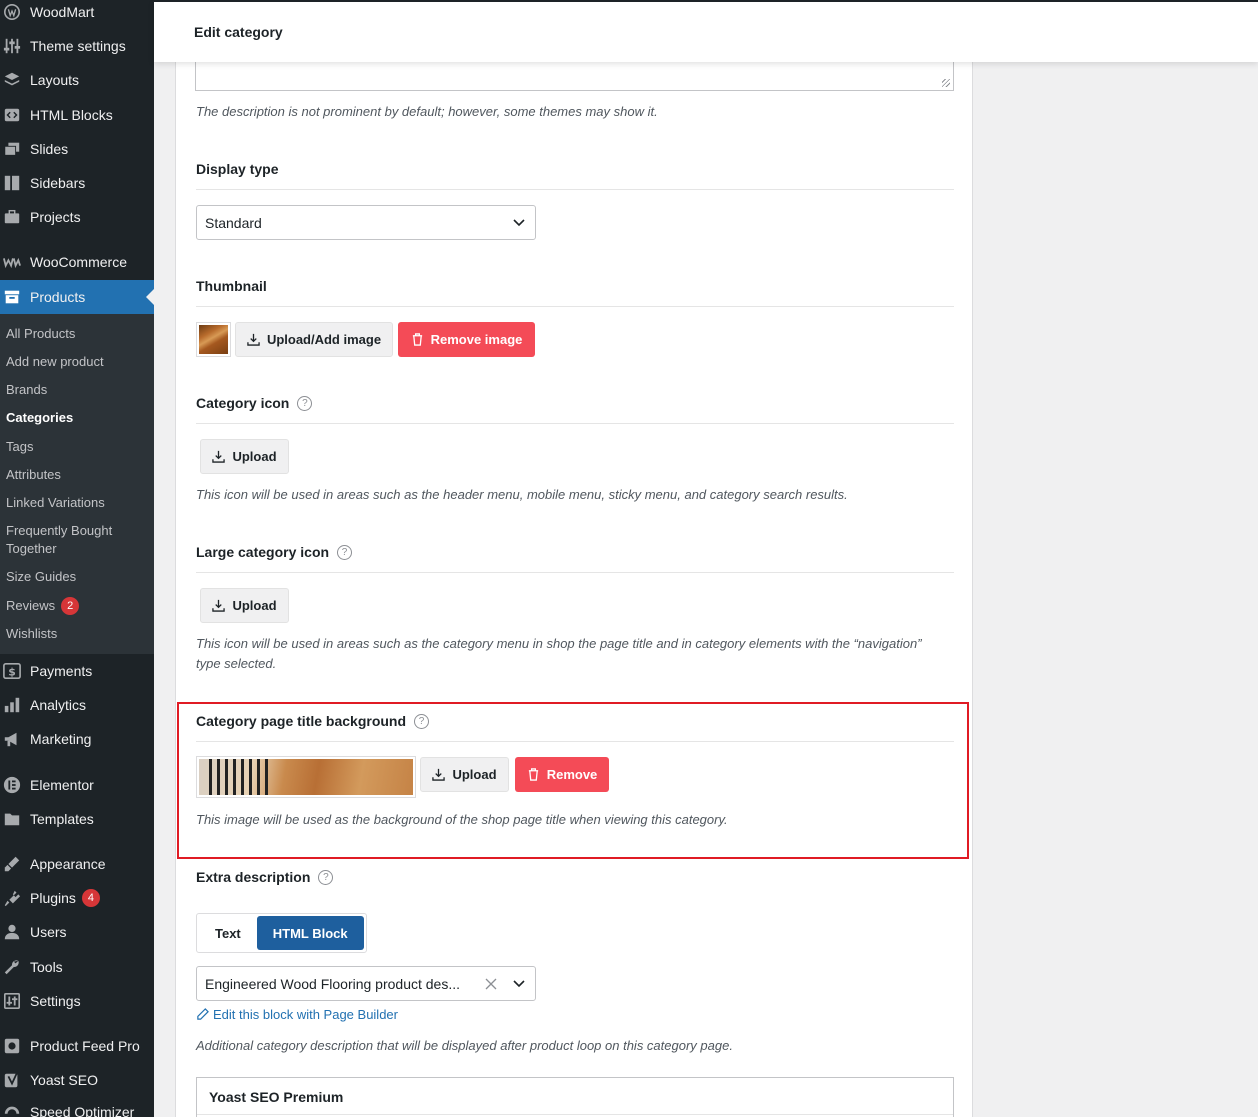 Image resolution: width=1258 pixels, height=1117 pixels. I want to click on menu-elementor: Elementor, so click(77, 785).